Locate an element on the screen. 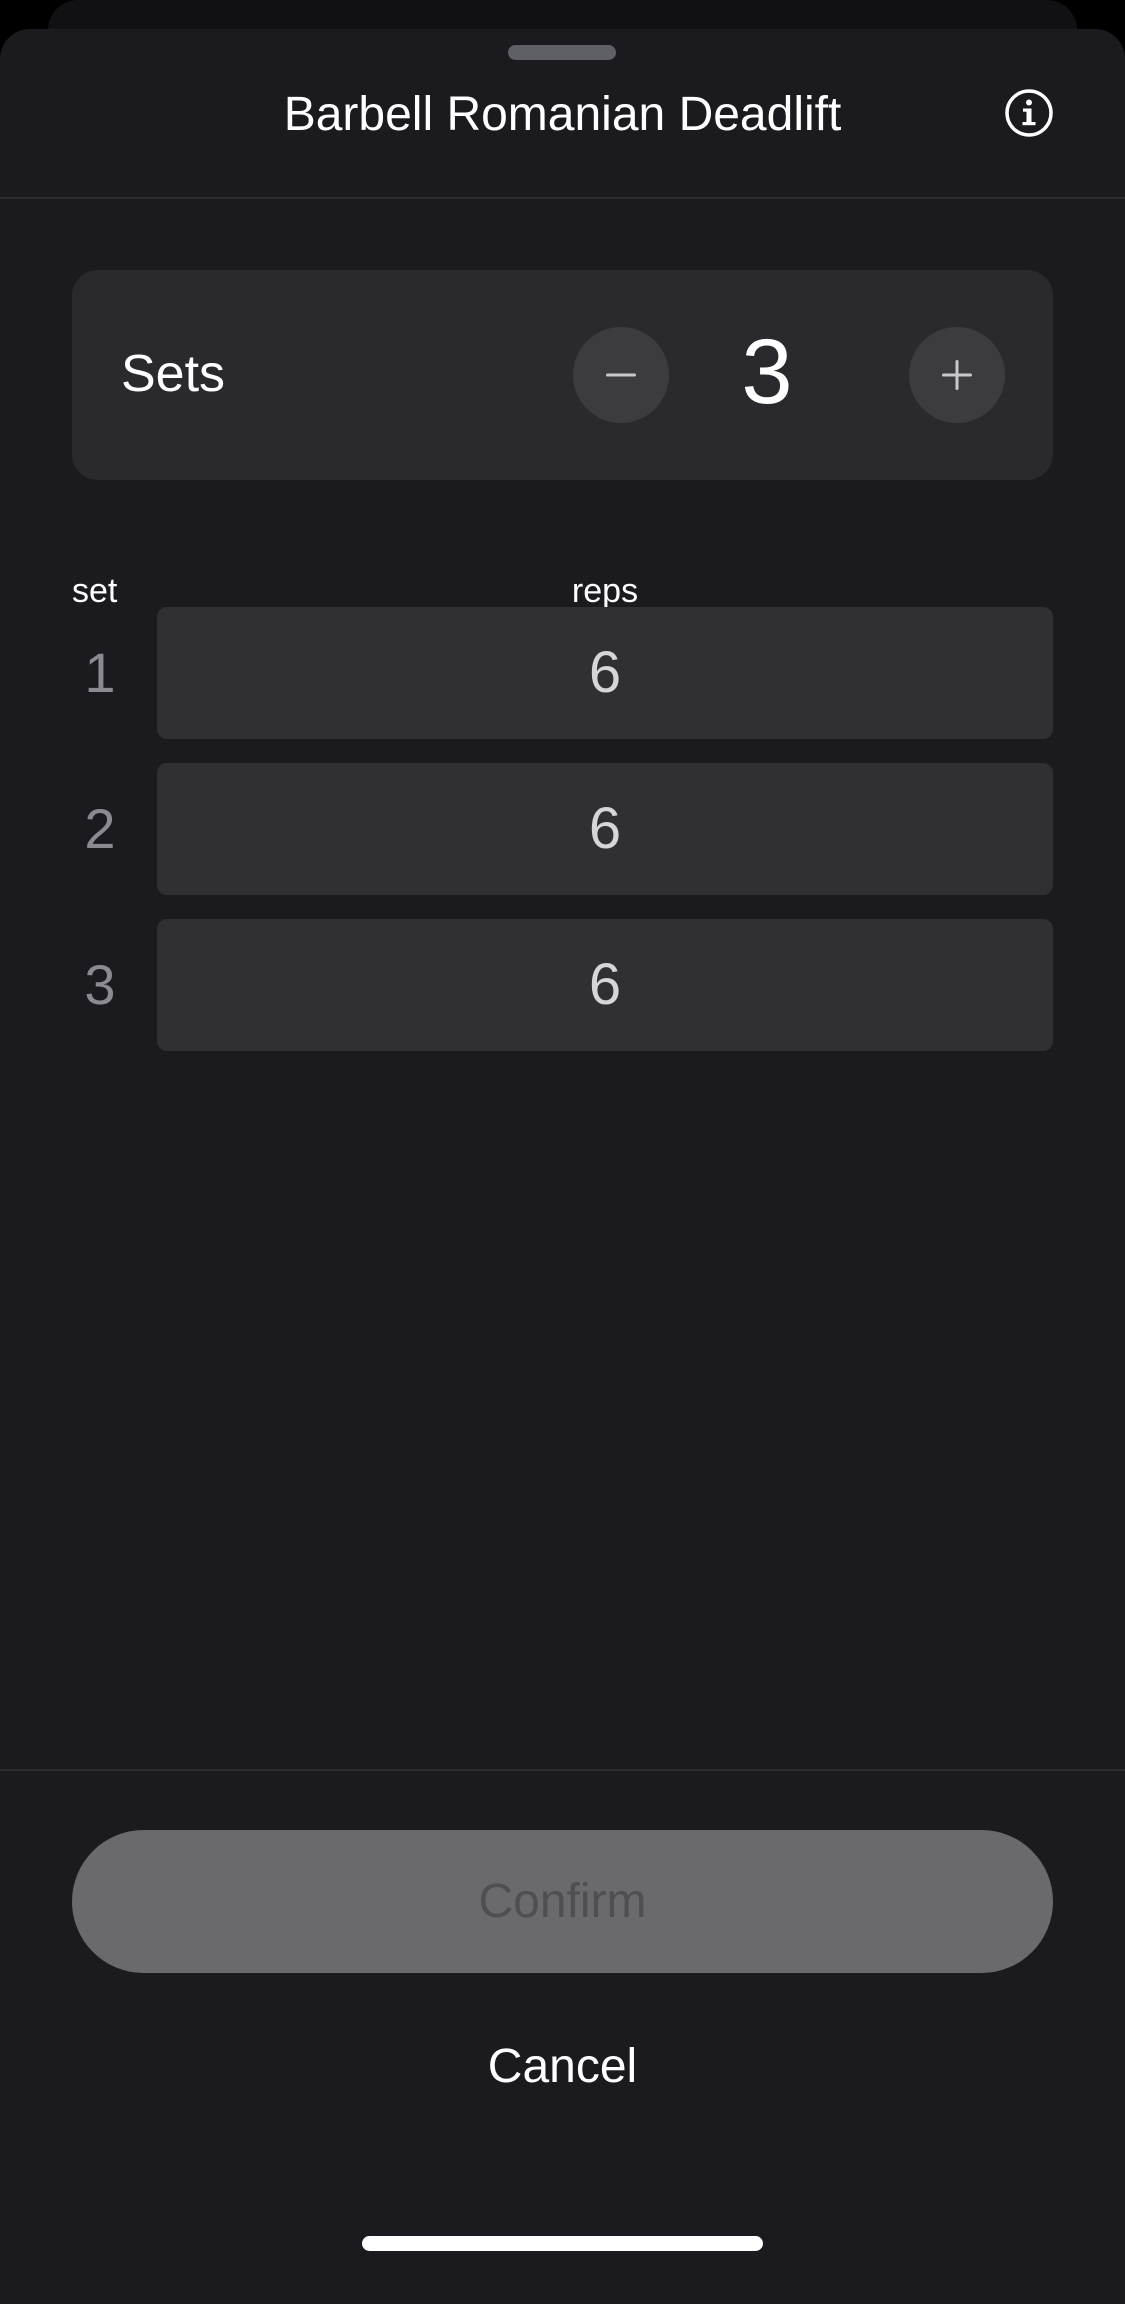  sets-count: 3 is located at coordinates (767, 372).